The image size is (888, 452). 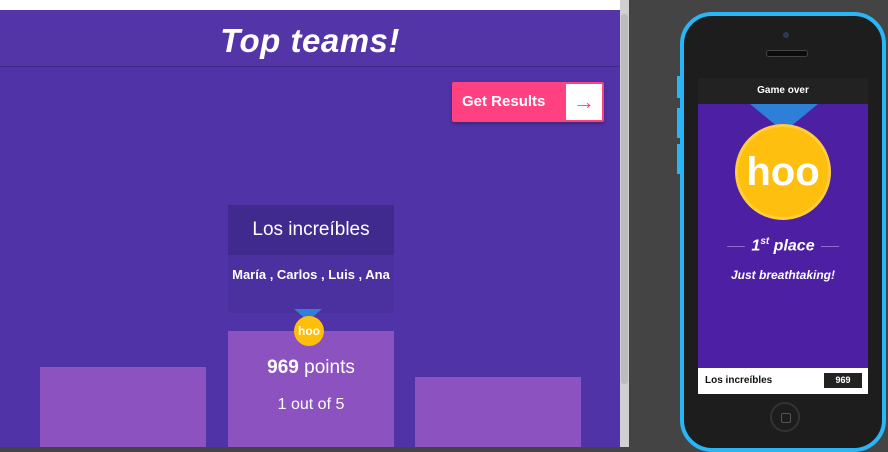 I want to click on place-divider-left, so click(x=736, y=246).